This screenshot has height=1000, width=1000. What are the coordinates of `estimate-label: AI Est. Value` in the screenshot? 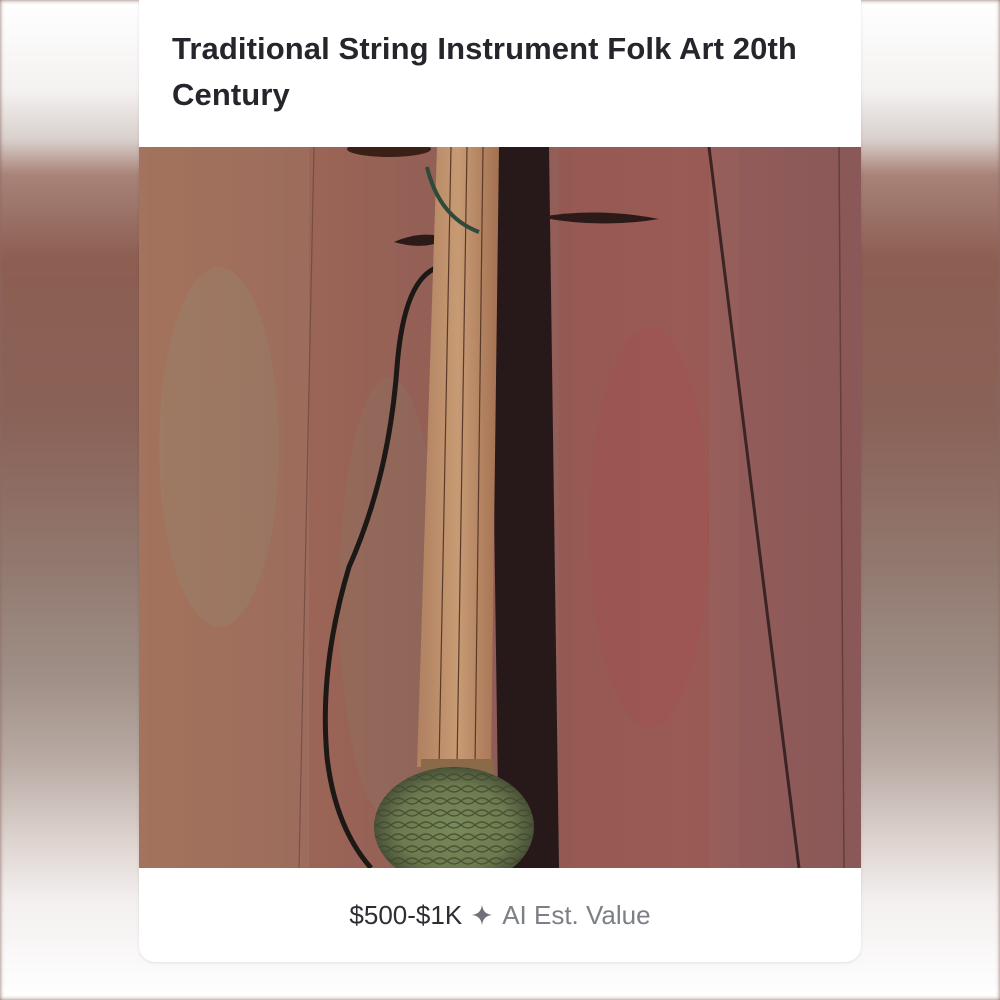 It's located at (576, 915).